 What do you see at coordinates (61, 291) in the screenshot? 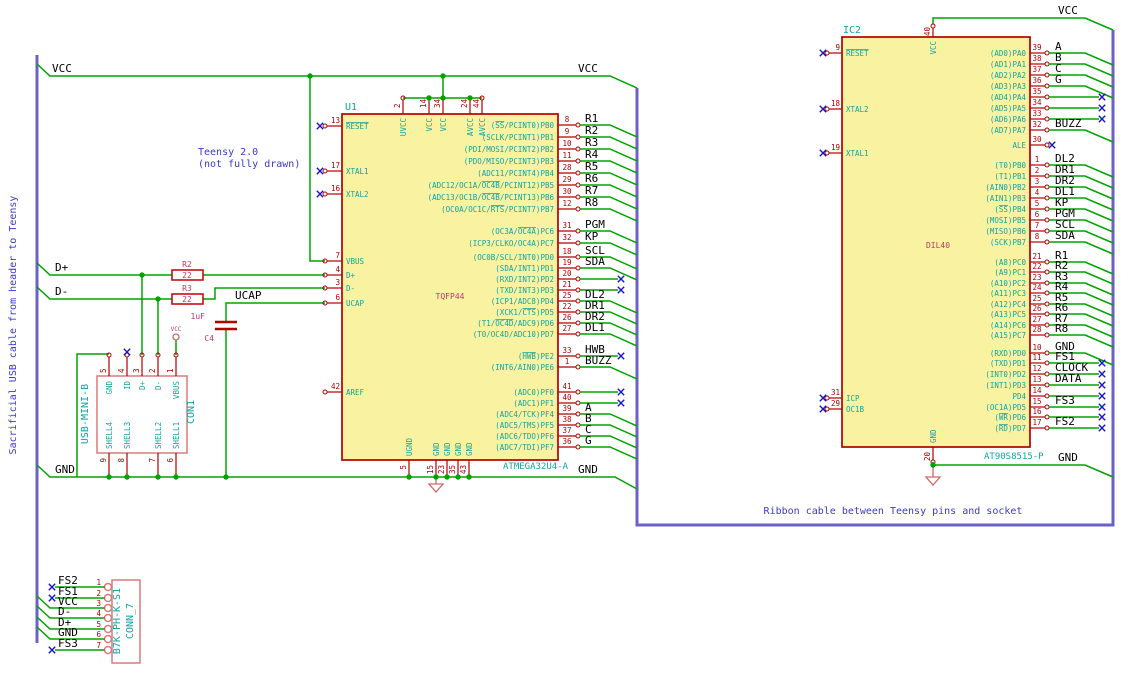
I see `net-label-d-: D-` at bounding box center [61, 291].